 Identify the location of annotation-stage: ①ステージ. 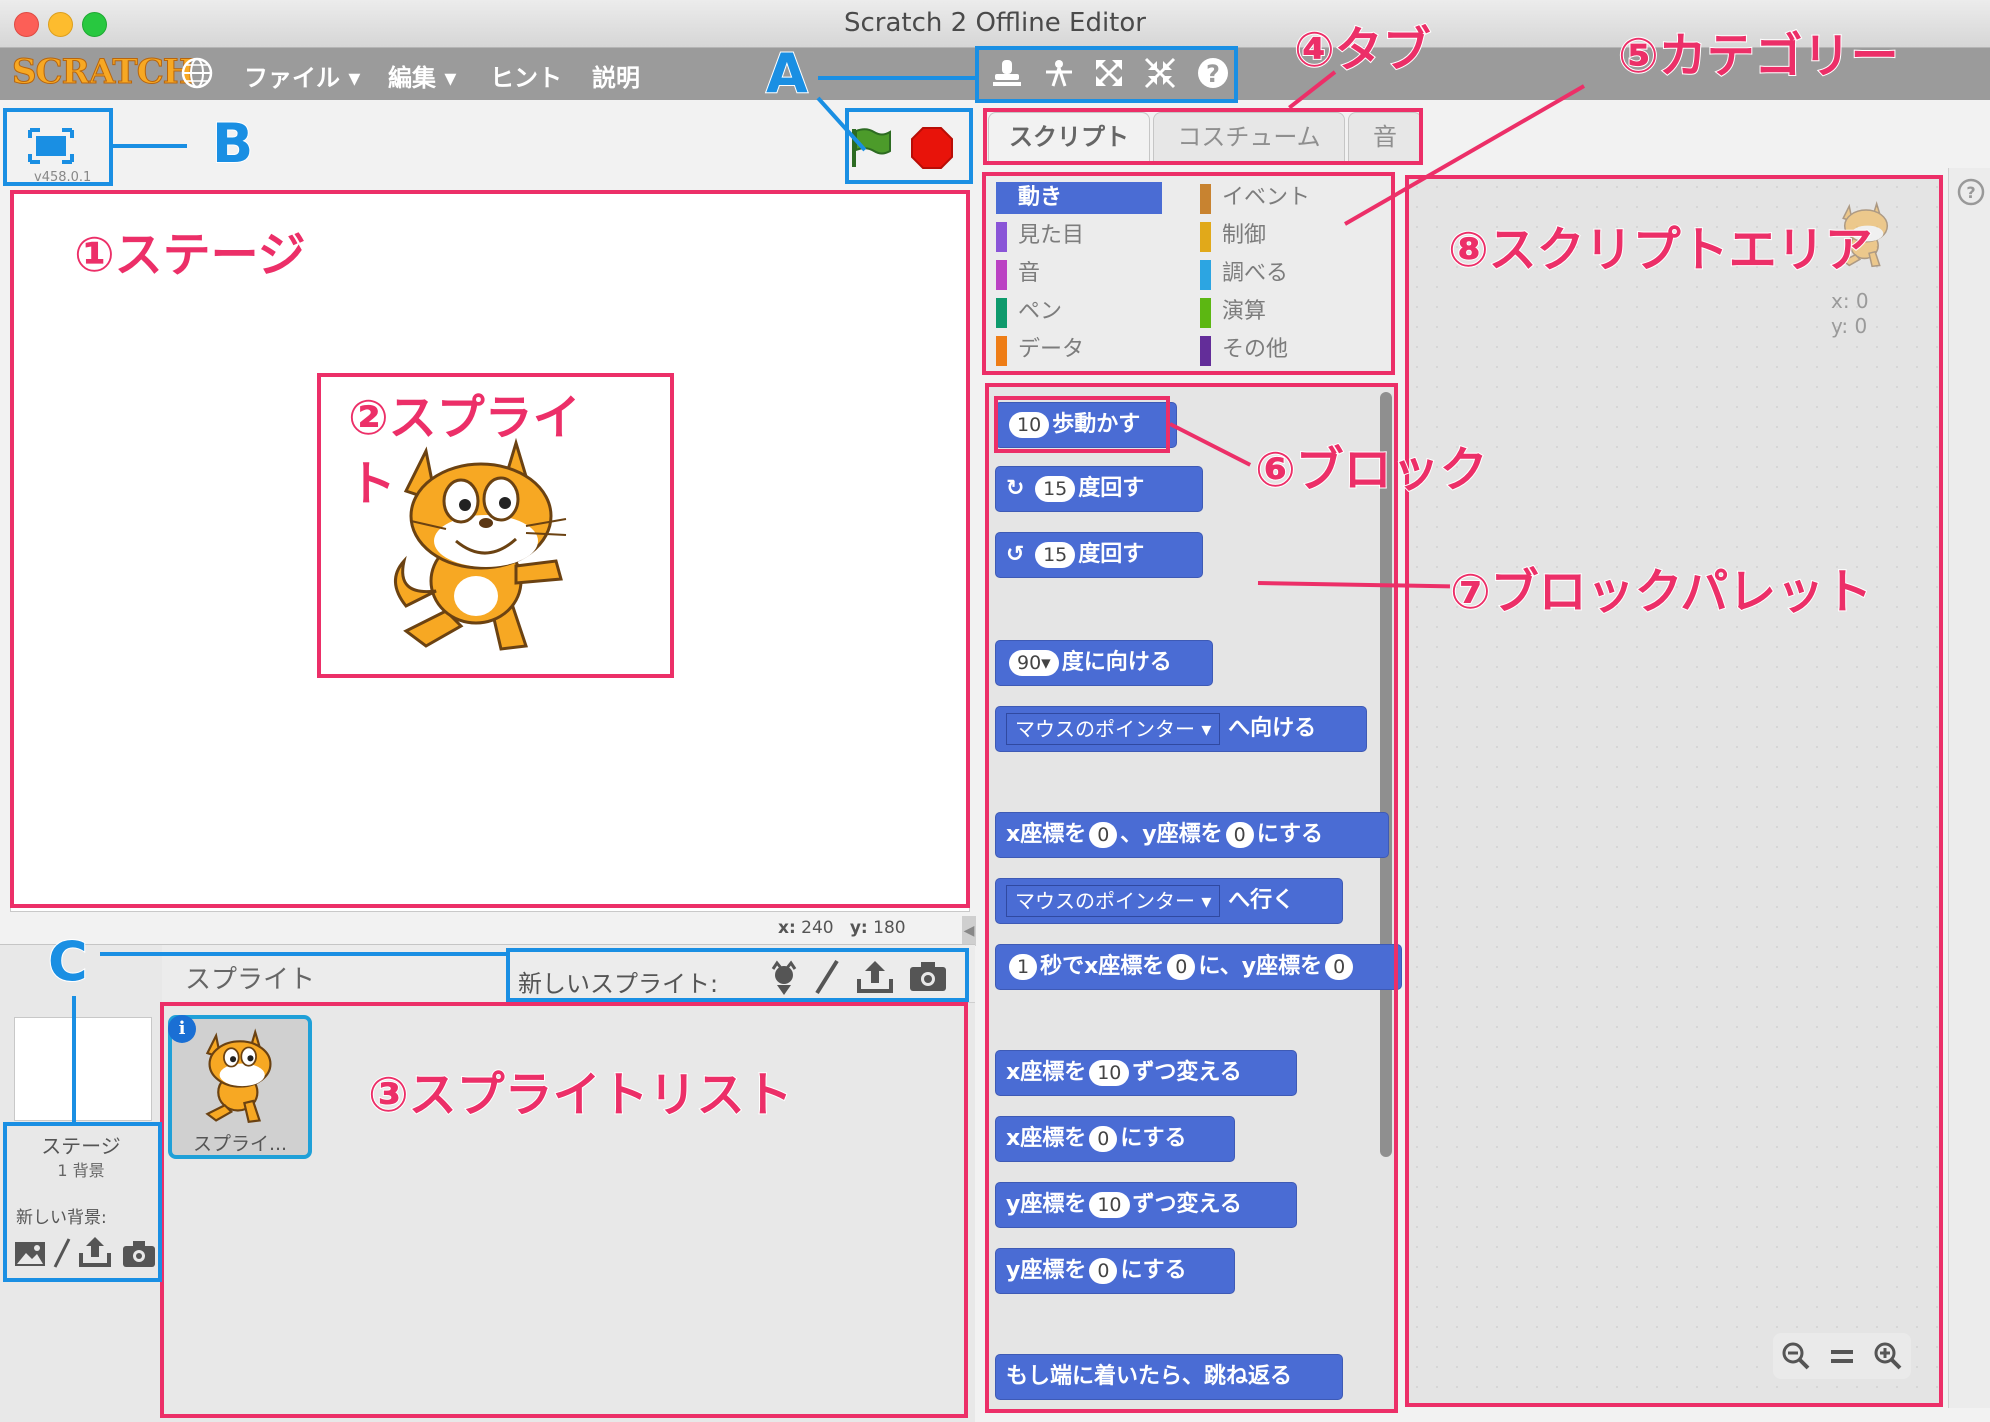
(190, 255).